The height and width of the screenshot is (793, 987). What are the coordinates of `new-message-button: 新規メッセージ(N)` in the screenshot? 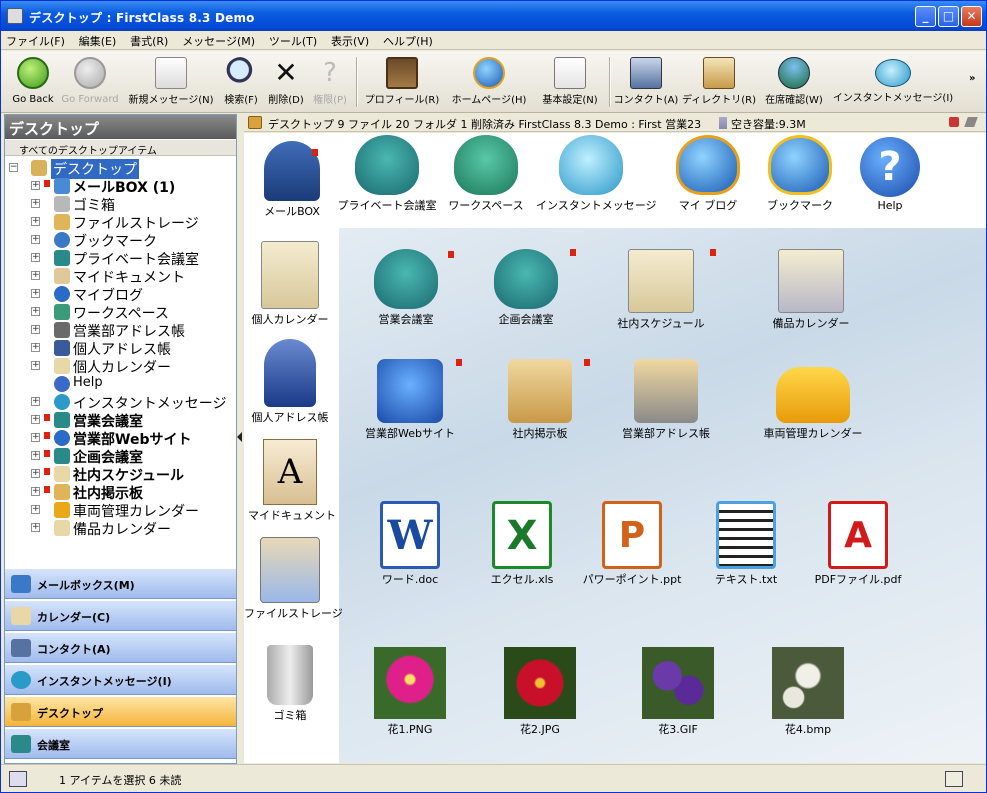 It's located at (171, 83).